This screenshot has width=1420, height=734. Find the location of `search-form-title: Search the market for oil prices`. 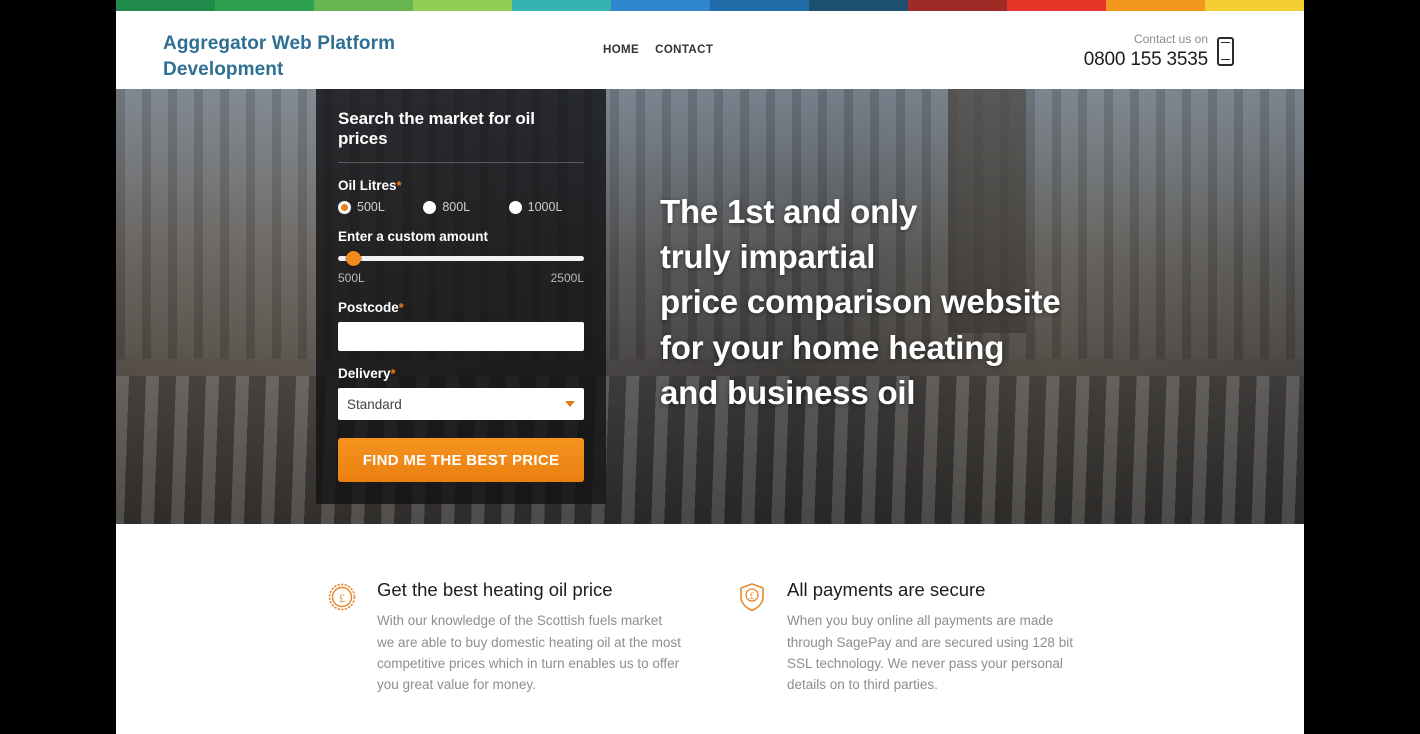

search-form-title: Search the market for oil prices is located at coordinates (461, 136).